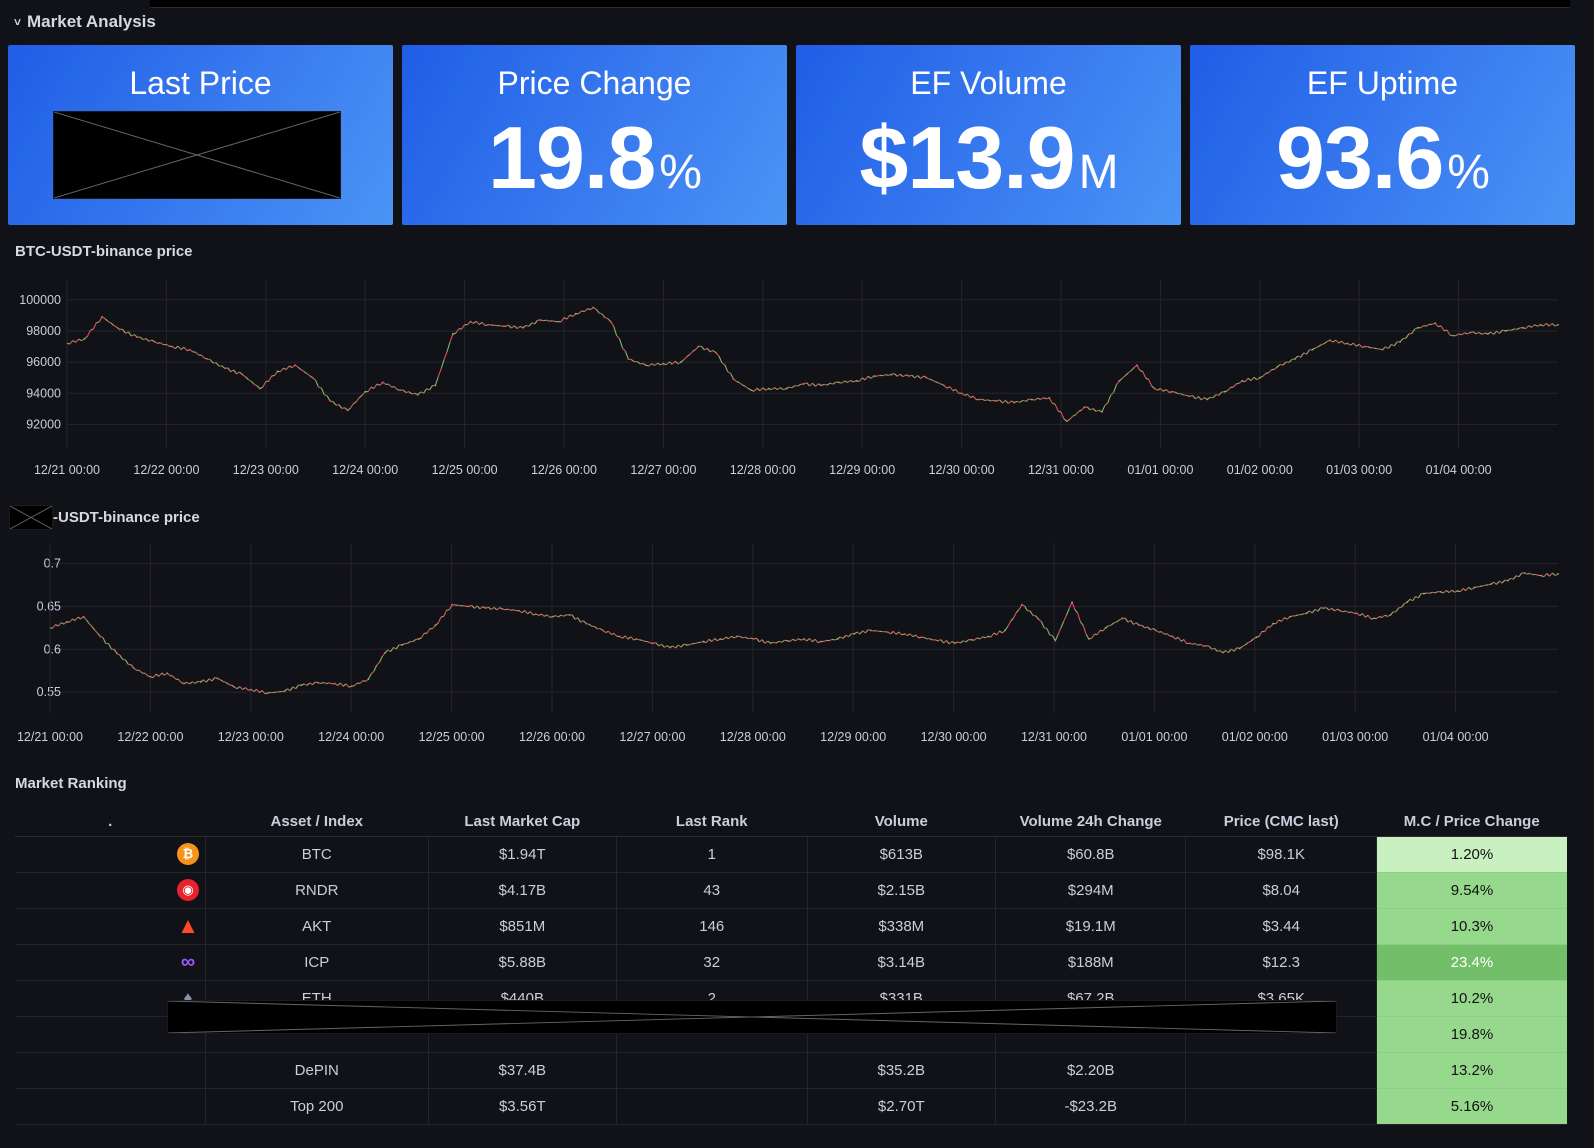 This screenshot has height=1148, width=1594. I want to click on column-header: Price (CMC last), so click(1281, 822).